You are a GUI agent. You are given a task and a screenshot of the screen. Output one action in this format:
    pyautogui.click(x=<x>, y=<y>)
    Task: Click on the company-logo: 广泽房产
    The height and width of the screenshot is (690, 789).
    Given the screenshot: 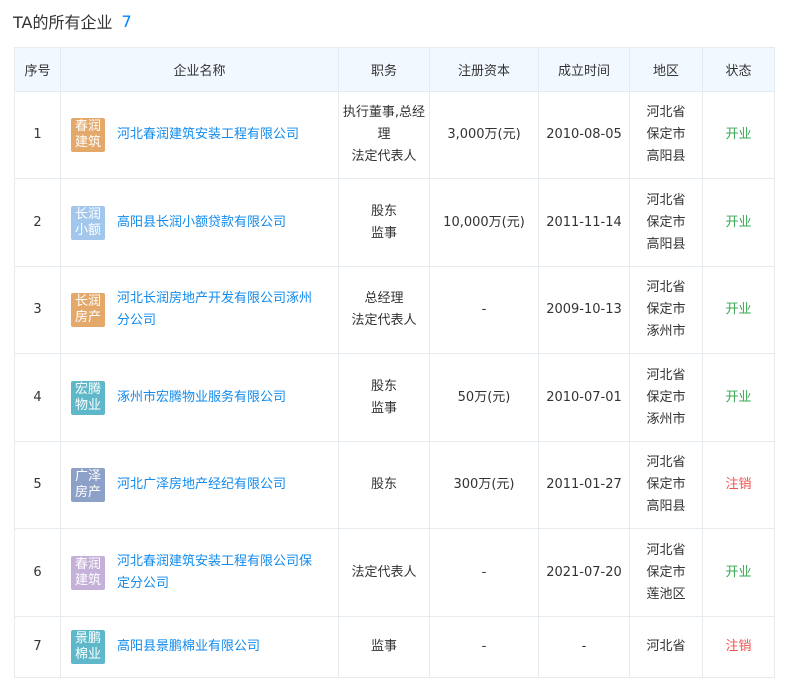 What is the action you would take?
    pyautogui.click(x=88, y=485)
    